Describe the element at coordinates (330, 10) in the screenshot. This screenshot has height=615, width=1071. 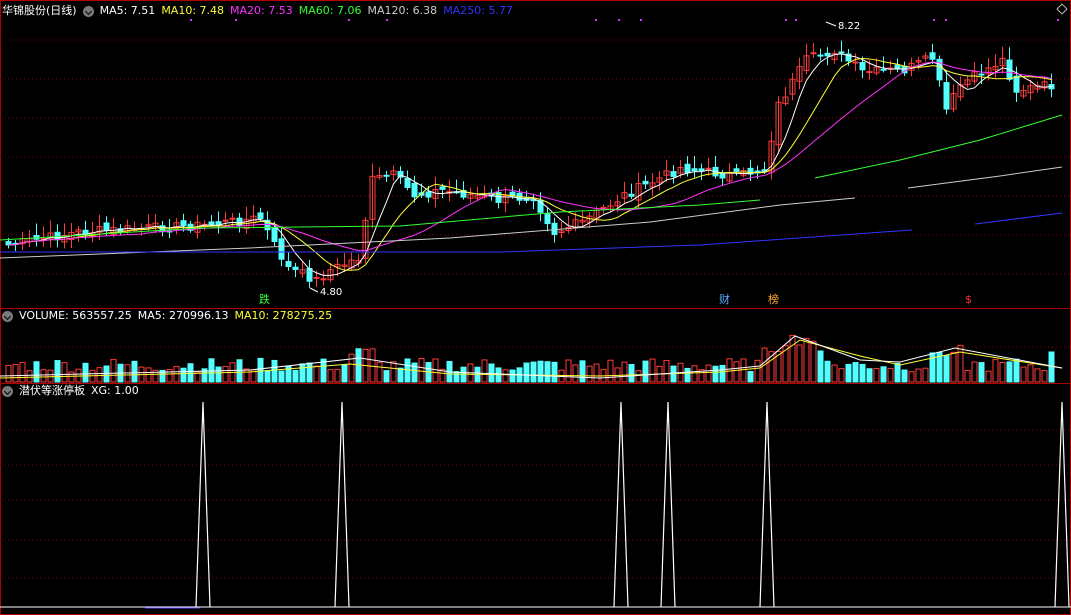
I see `ma60-label: MA60: 7.06` at that location.